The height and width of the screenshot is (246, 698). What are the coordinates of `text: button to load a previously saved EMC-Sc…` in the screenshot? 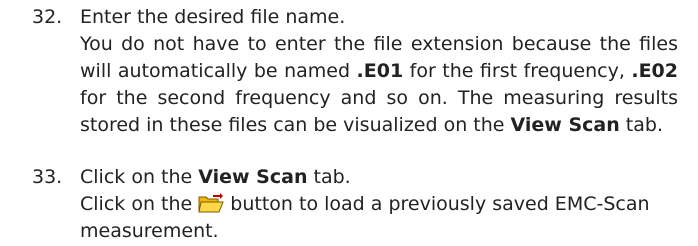 It's located at (437, 204).